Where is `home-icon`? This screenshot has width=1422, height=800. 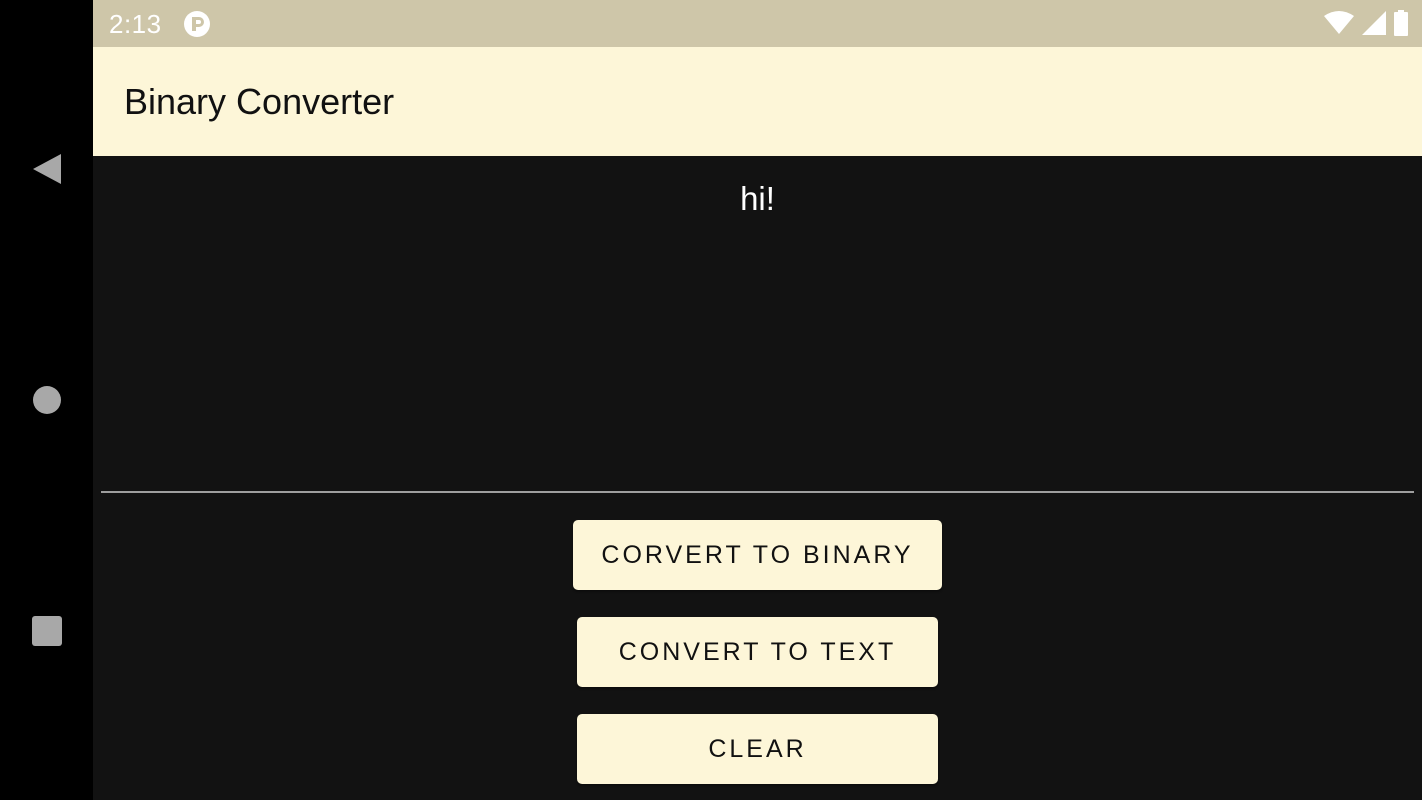 home-icon is located at coordinates (46, 400).